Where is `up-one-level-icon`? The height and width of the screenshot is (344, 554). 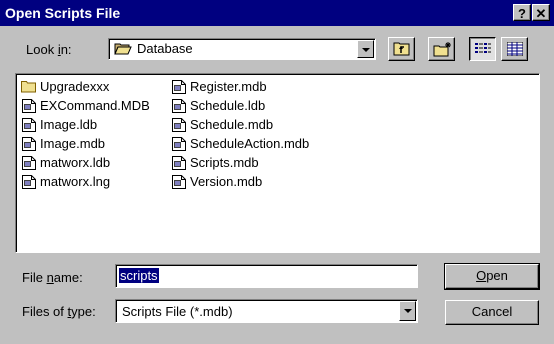
up-one-level-icon is located at coordinates (402, 50).